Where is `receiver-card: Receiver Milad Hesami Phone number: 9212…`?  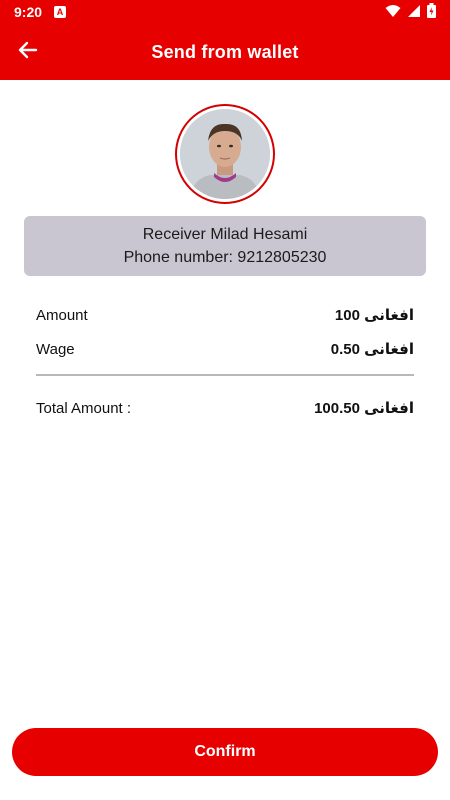
receiver-card: Receiver Milad Hesami Phone number: 9212… is located at coordinates (225, 246).